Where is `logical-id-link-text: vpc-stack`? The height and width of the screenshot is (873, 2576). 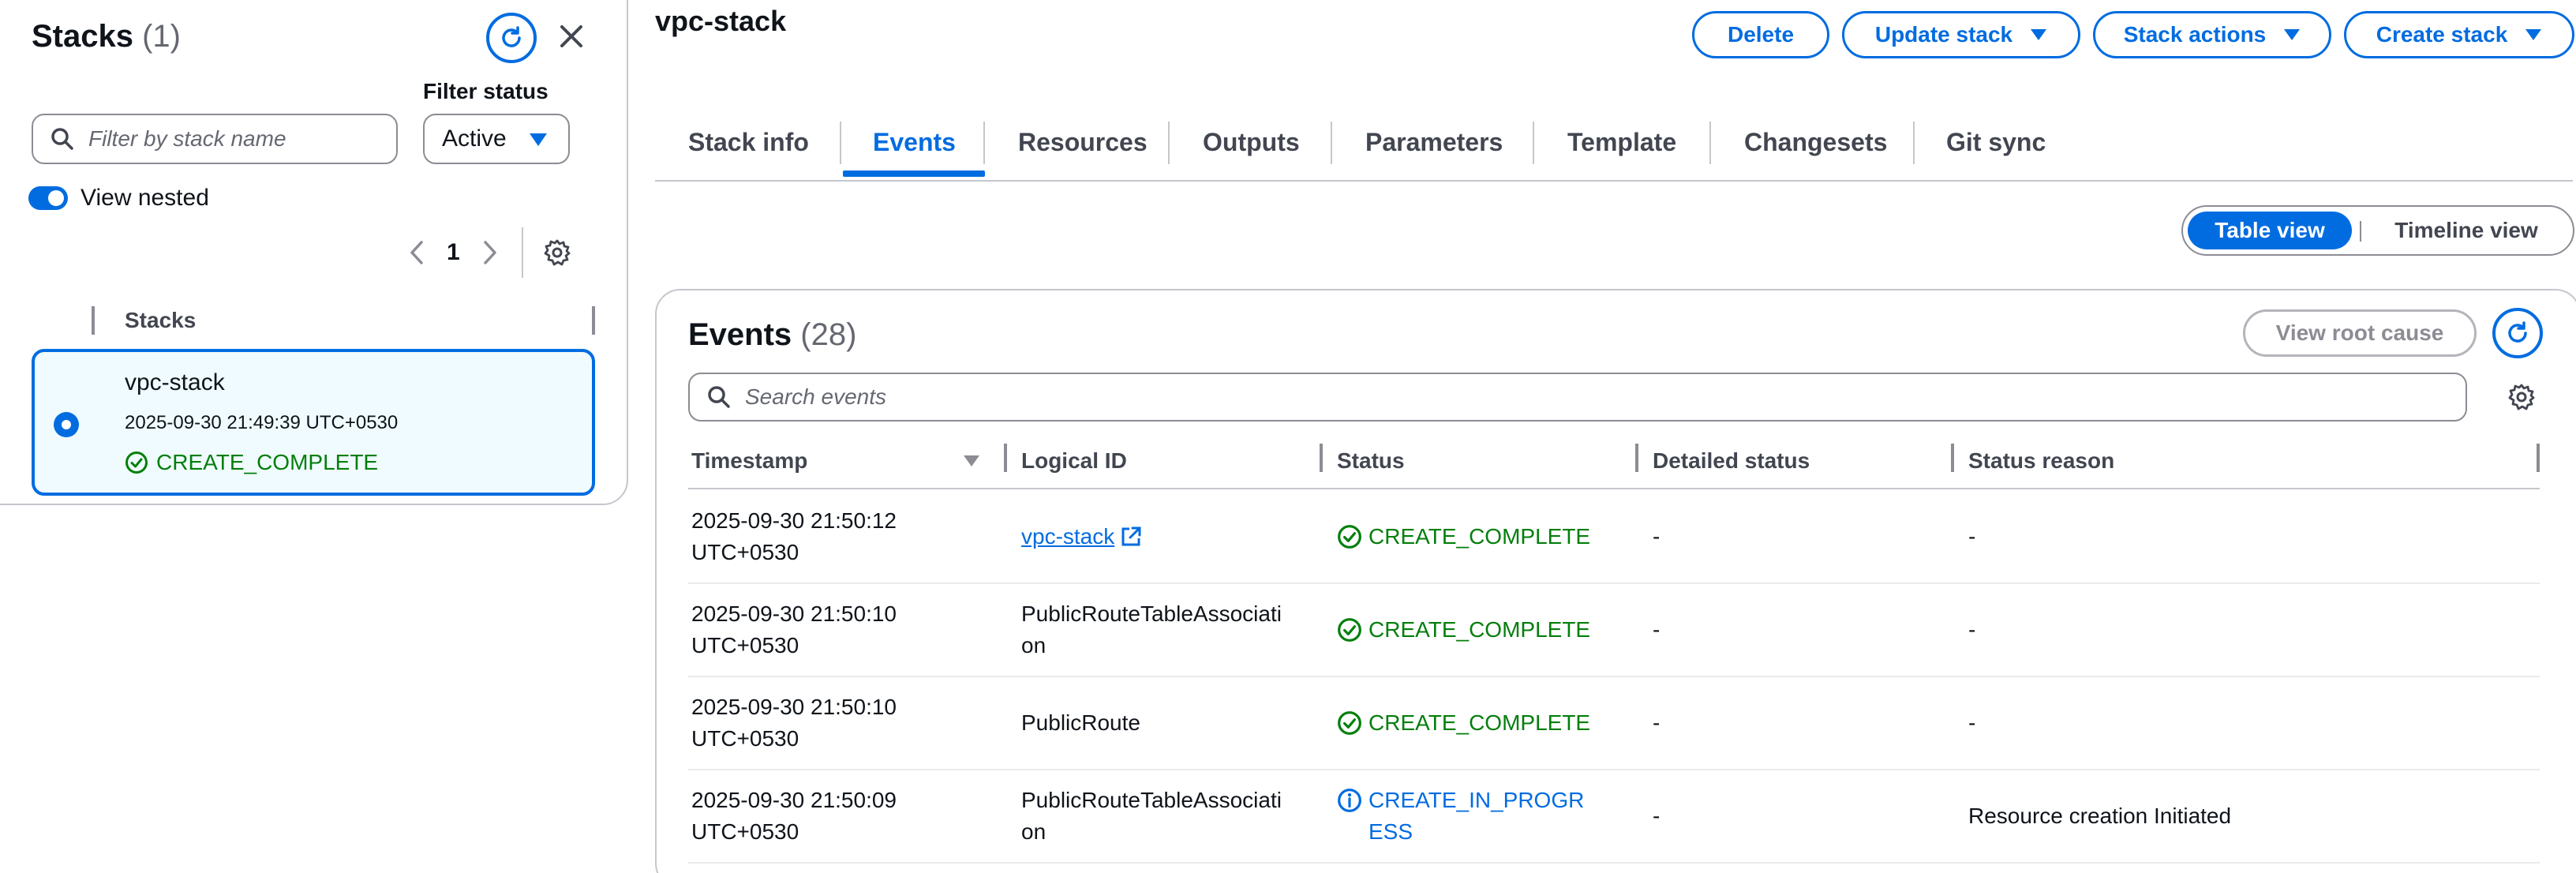 logical-id-link-text: vpc-stack is located at coordinates (1068, 536).